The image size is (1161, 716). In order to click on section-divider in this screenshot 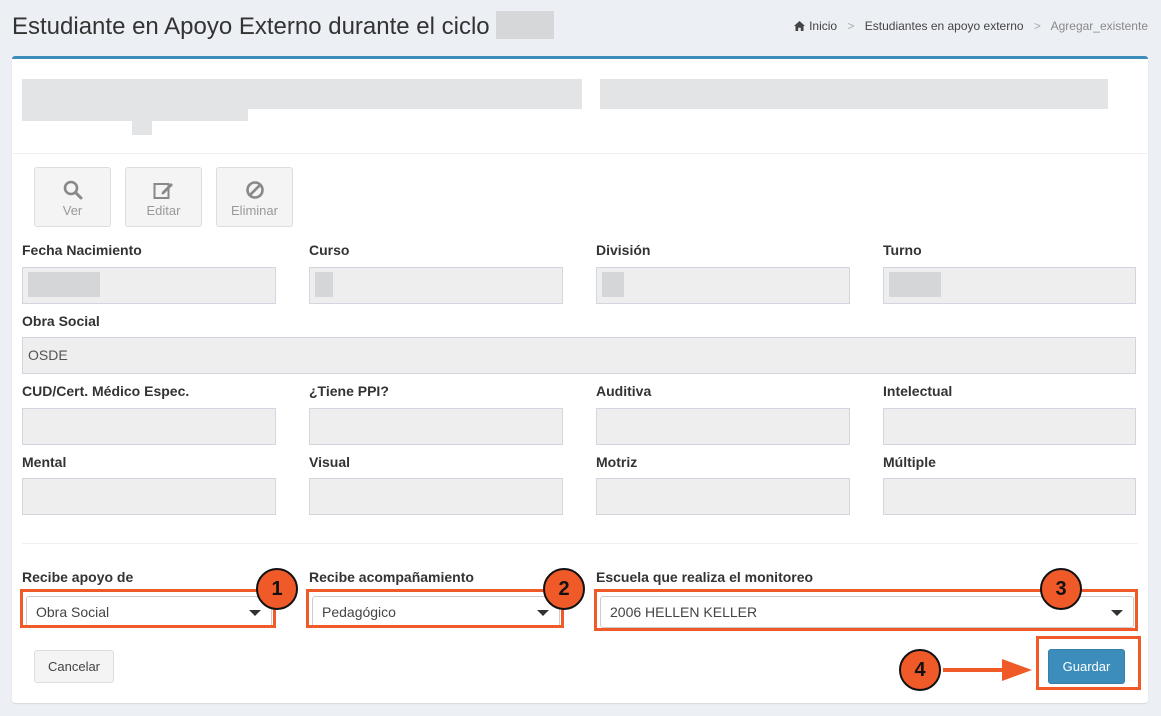, I will do `click(580, 543)`.